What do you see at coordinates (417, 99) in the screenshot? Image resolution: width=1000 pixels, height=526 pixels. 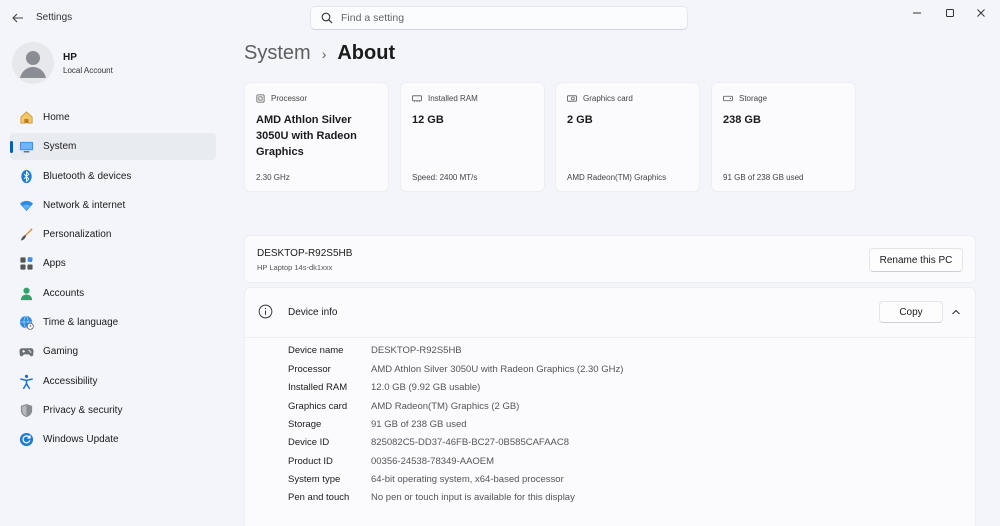 I see `ram-icon` at bounding box center [417, 99].